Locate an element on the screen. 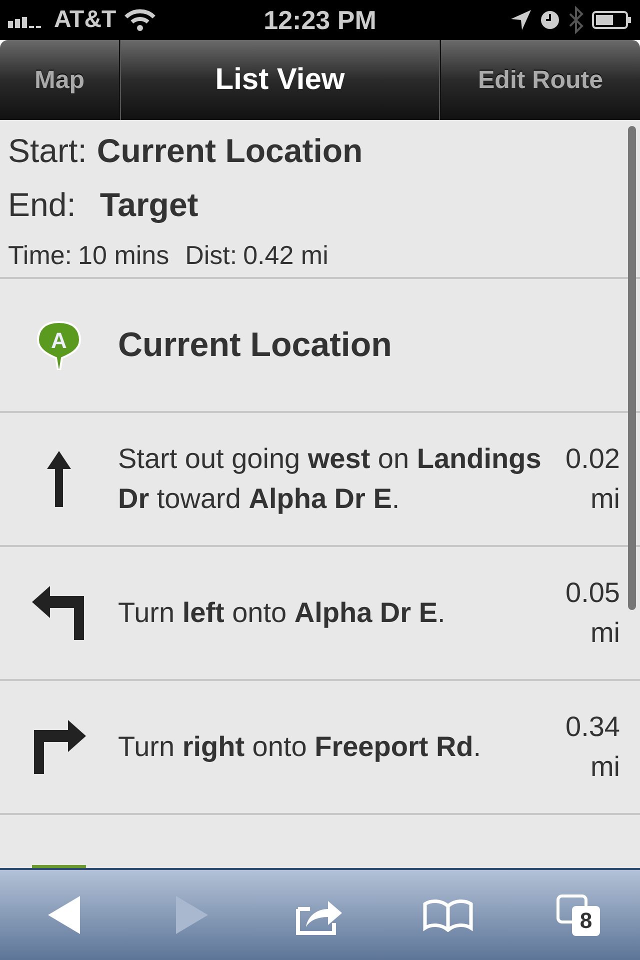 This screenshot has height=960, width=640. step-distance: 0.34 mi is located at coordinates (592, 747).